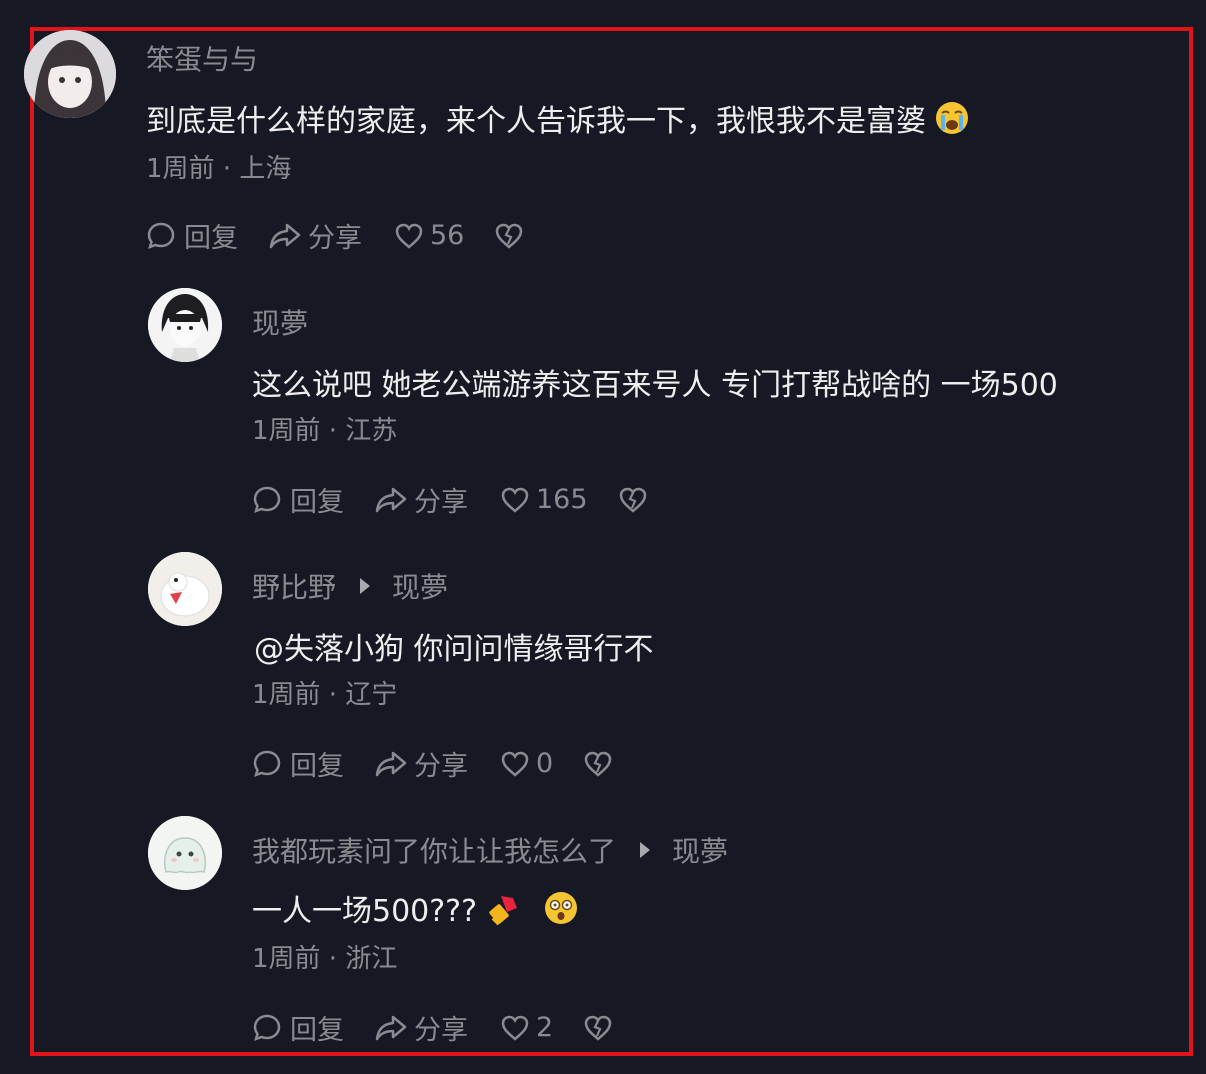 This screenshot has width=1206, height=1074. I want to click on like-count: 56, so click(447, 235).